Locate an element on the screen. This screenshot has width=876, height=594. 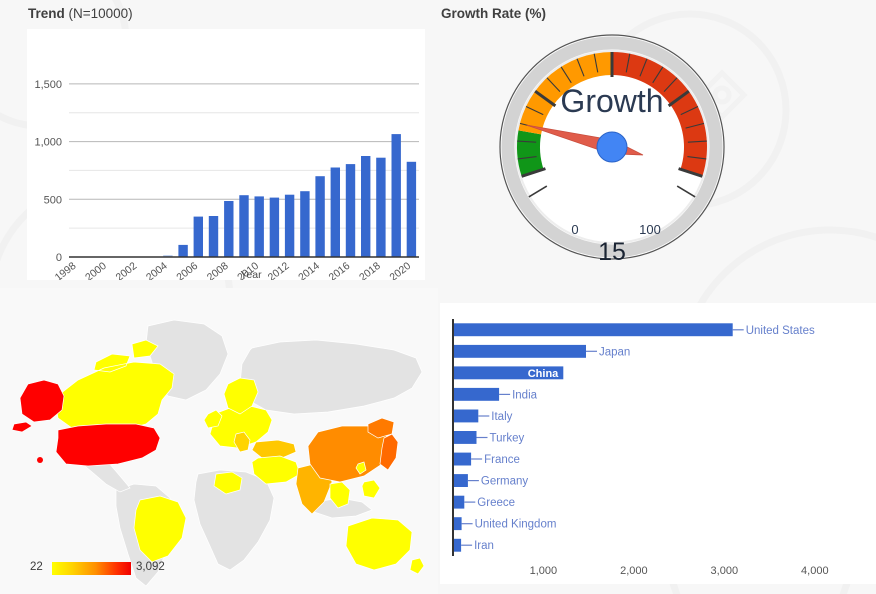
rank-bar-label: India is located at coordinates (525, 395).